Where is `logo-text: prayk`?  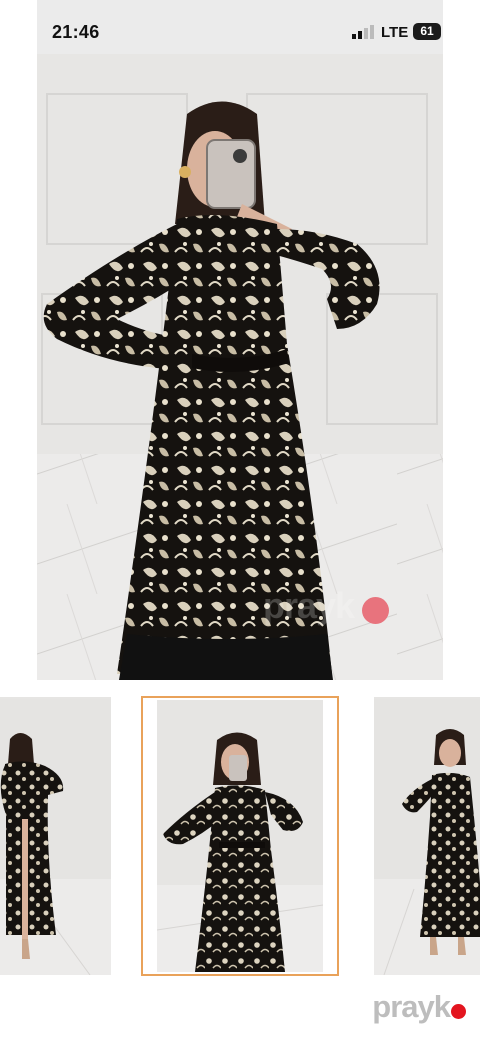 logo-text: prayk is located at coordinates (411, 1006).